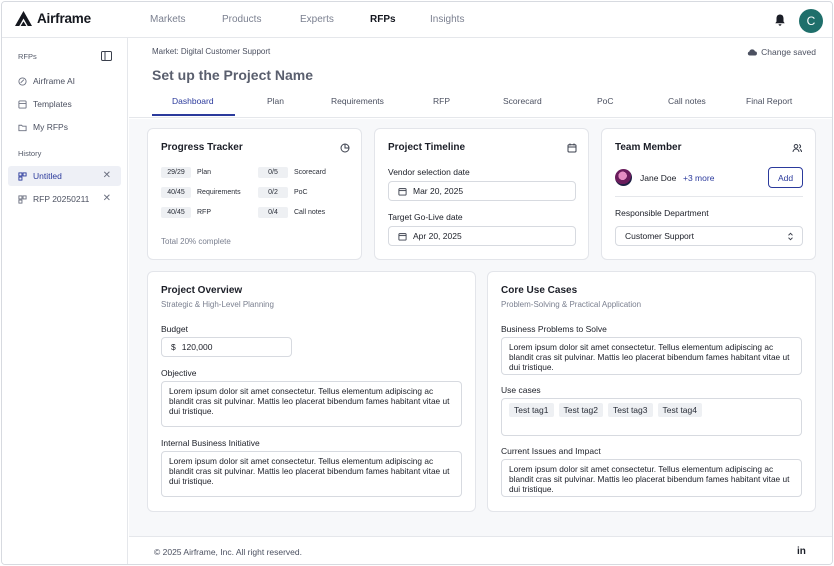  I want to click on pie-chart-icon, so click(345, 148).